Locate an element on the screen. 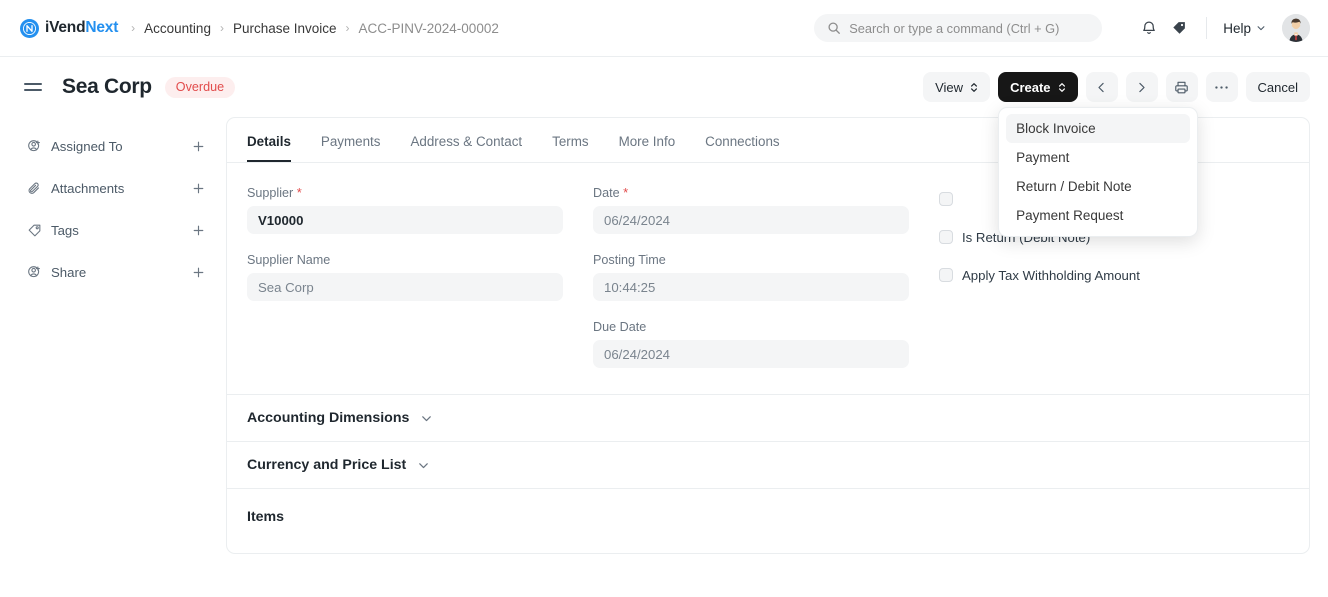 The image size is (1328, 597). tab-details: Details is located at coordinates (269, 148).